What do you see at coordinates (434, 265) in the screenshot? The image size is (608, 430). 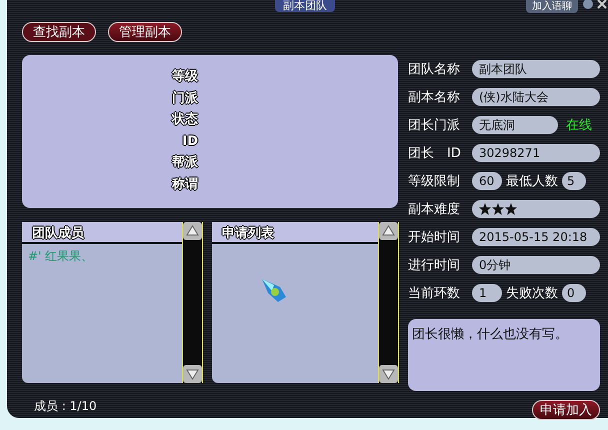 I see `field-label: 进行时间` at bounding box center [434, 265].